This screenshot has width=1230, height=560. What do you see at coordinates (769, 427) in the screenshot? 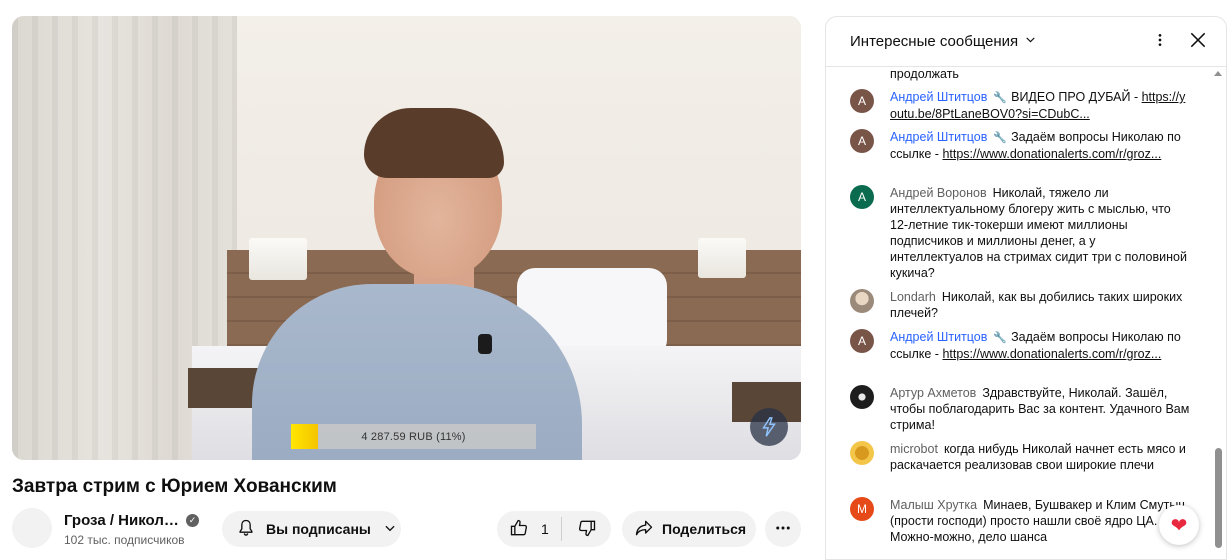
I see `channel-watermark-icon` at bounding box center [769, 427].